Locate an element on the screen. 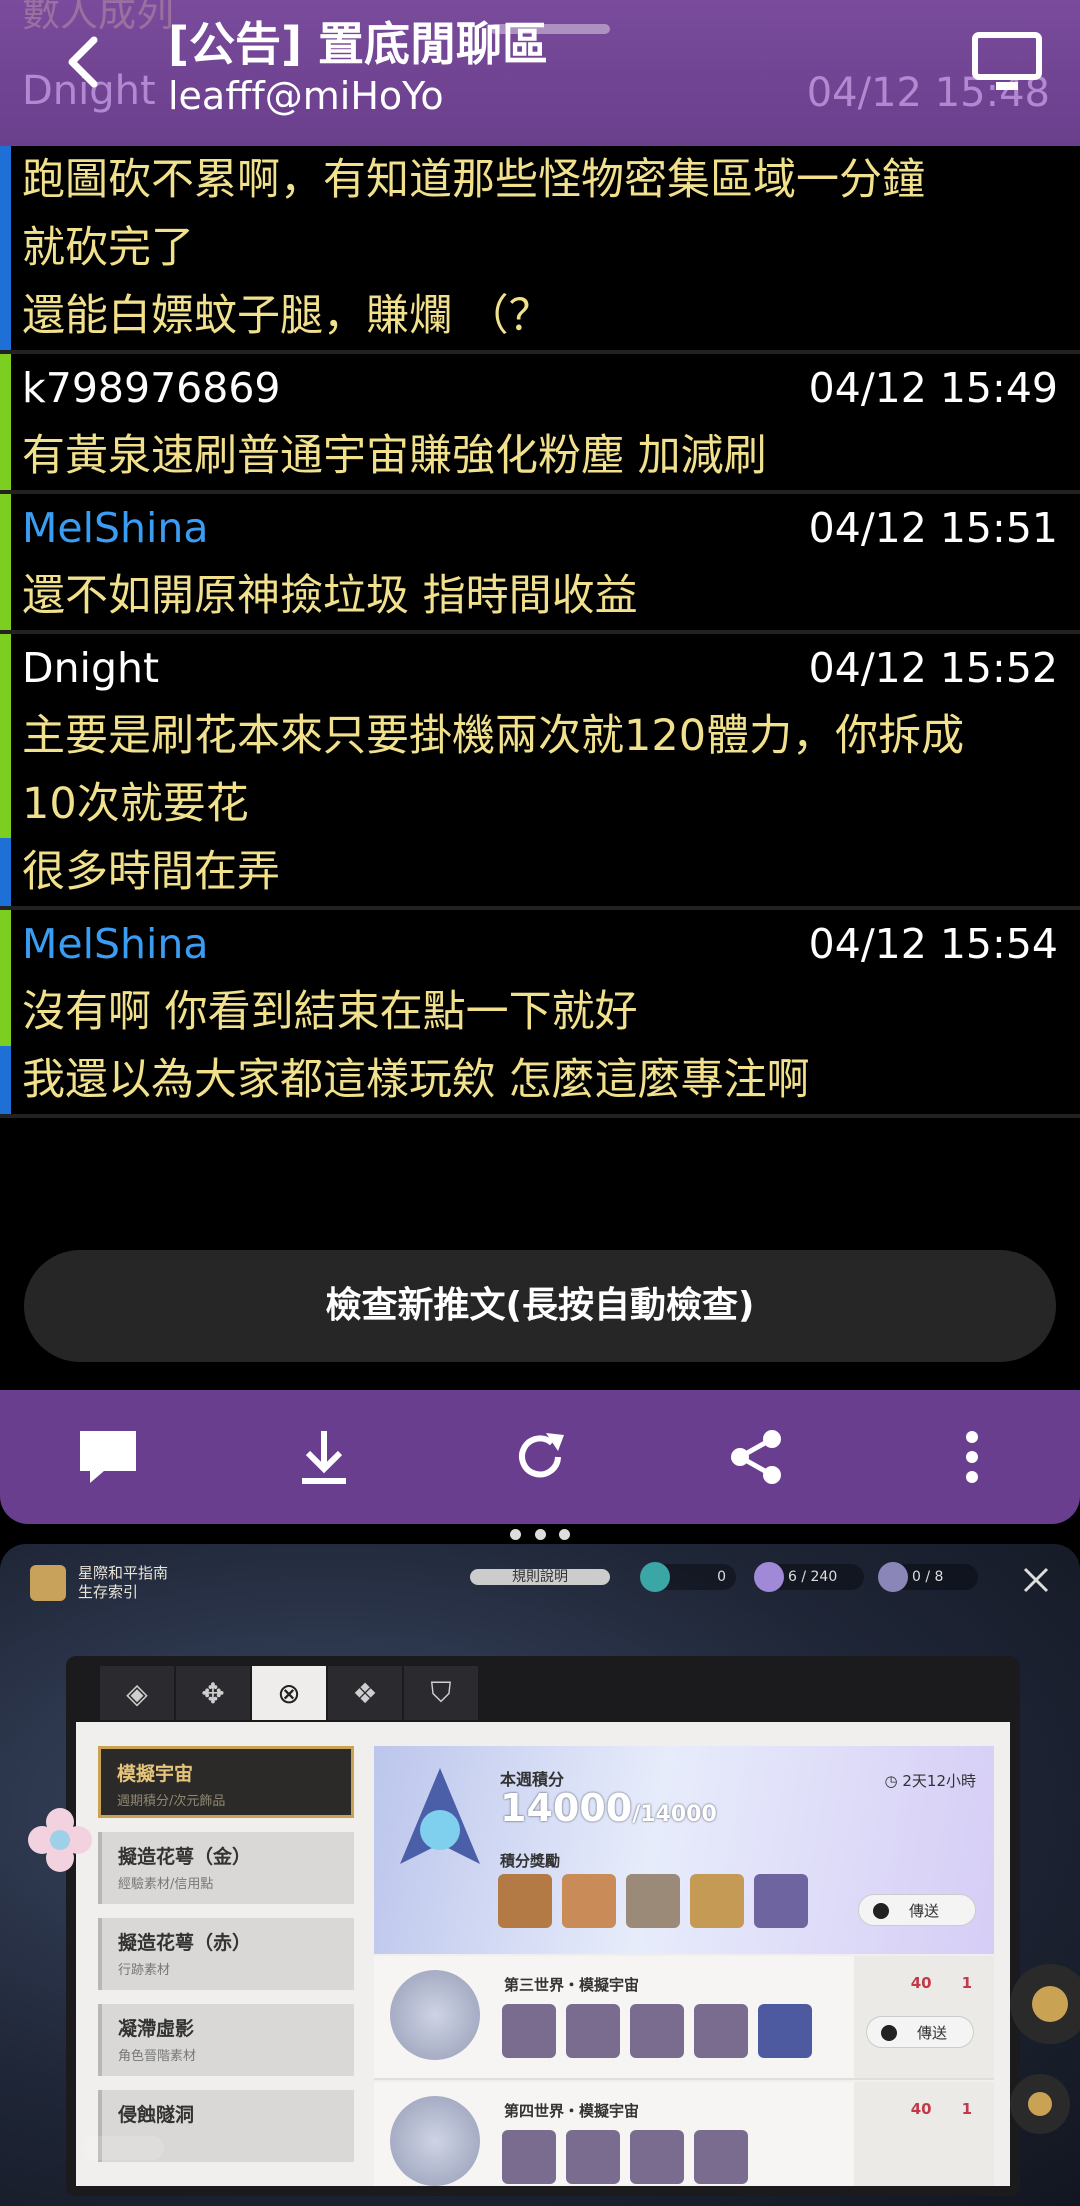 Image resolution: width=1080 pixels, height=2206 pixels. close-button is located at coordinates (1036, 1580).